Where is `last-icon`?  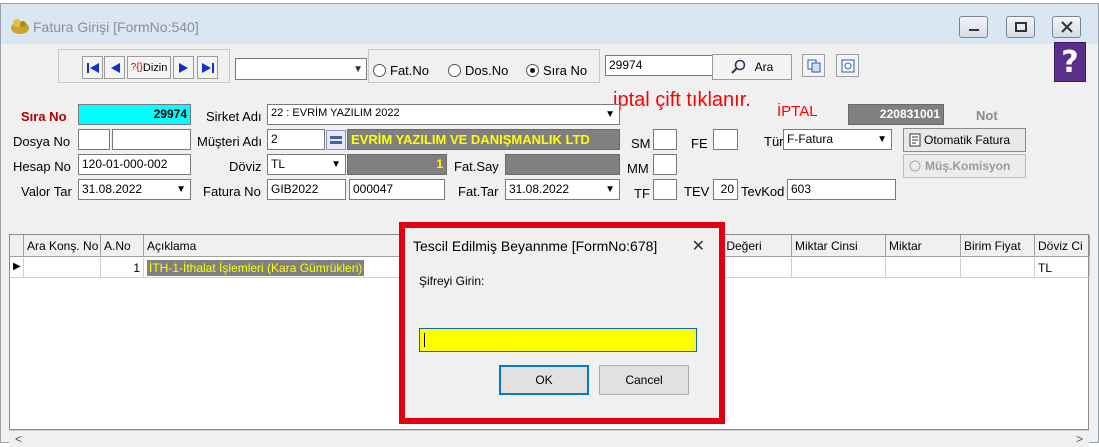
last-icon is located at coordinates (207, 67).